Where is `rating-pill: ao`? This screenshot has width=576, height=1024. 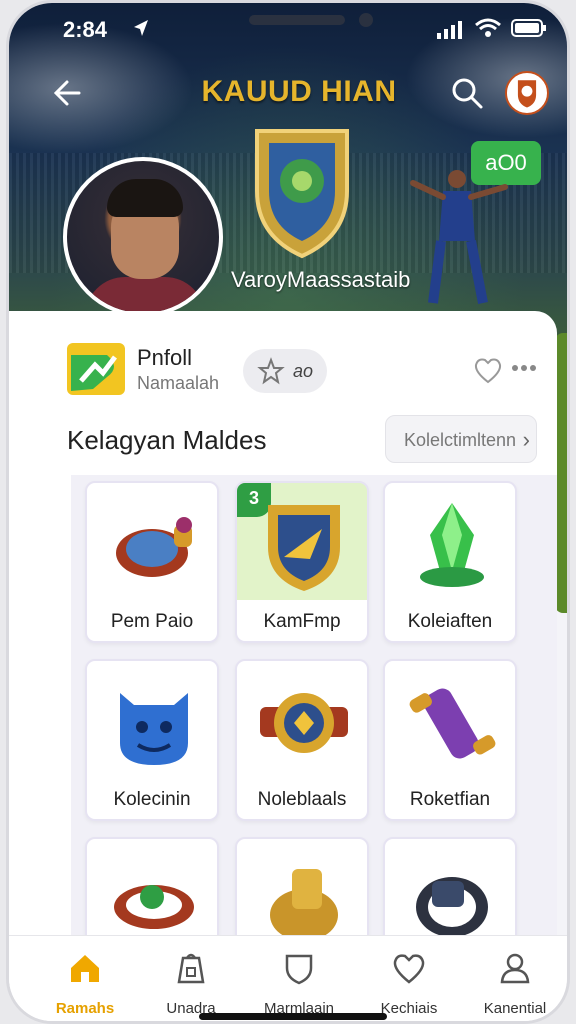 rating-pill: ao is located at coordinates (285, 371).